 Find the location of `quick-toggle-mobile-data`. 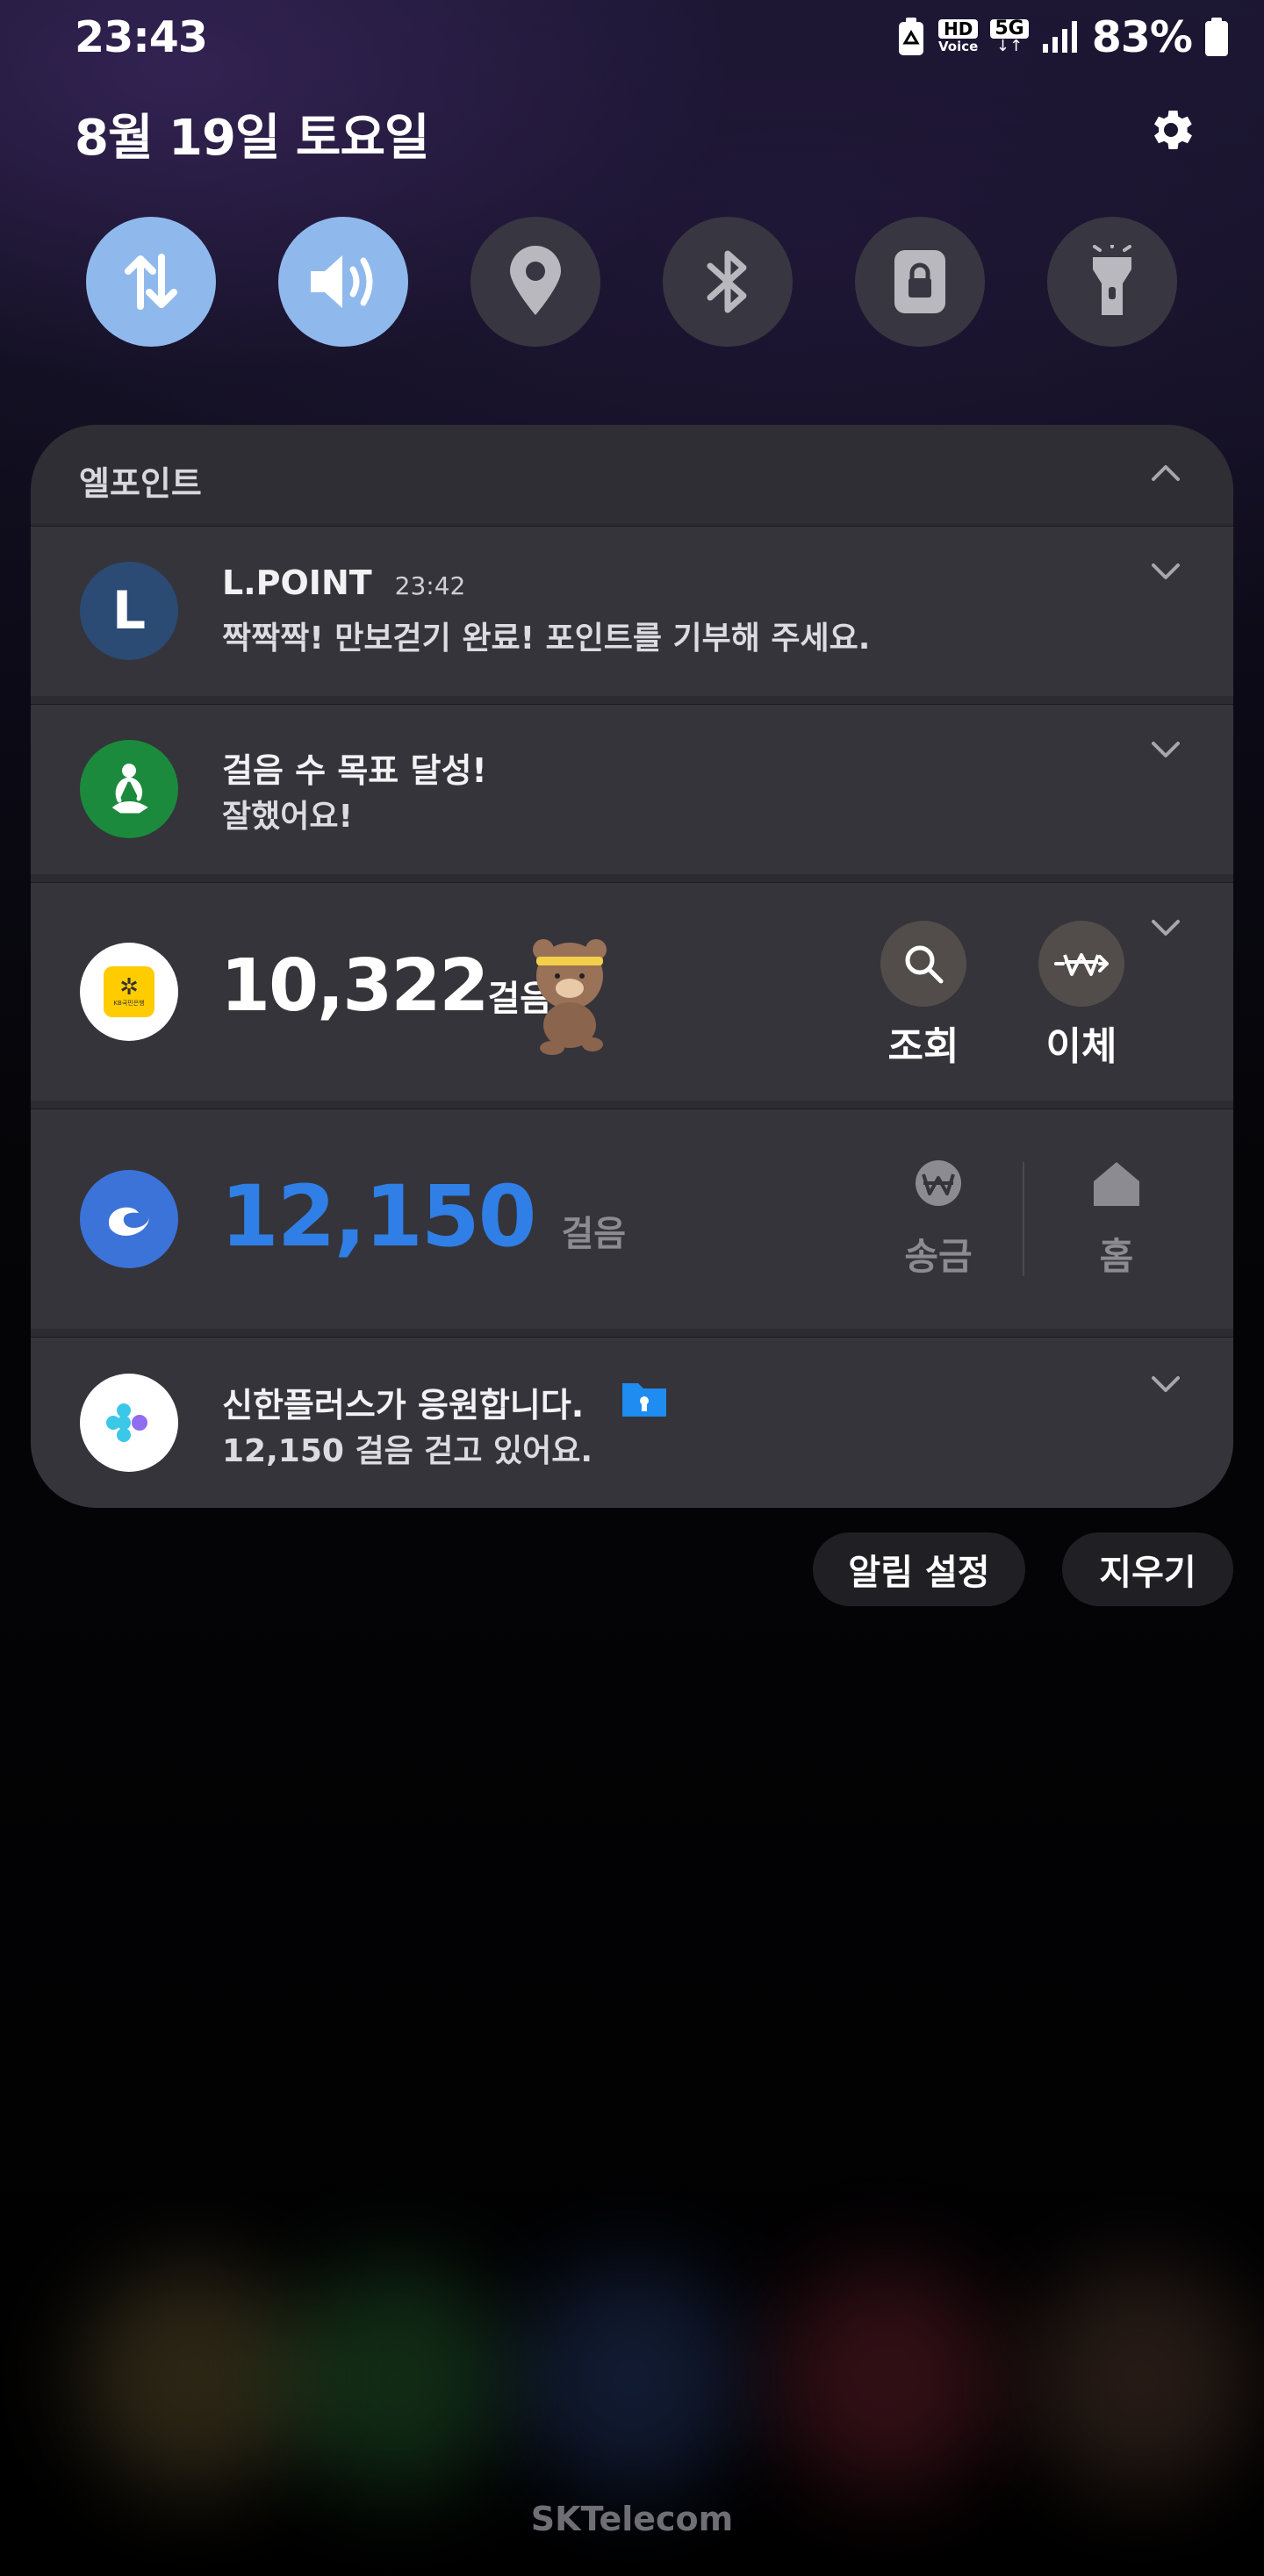

quick-toggle-mobile-data is located at coordinates (151, 282).